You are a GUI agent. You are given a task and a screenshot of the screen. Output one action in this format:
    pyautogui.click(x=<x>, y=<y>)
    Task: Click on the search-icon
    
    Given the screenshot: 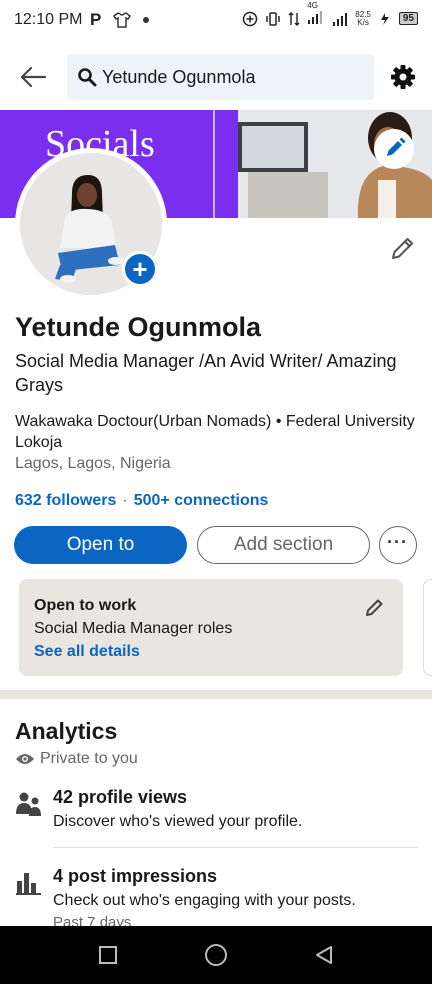 What is the action you would take?
    pyautogui.click(x=87, y=77)
    